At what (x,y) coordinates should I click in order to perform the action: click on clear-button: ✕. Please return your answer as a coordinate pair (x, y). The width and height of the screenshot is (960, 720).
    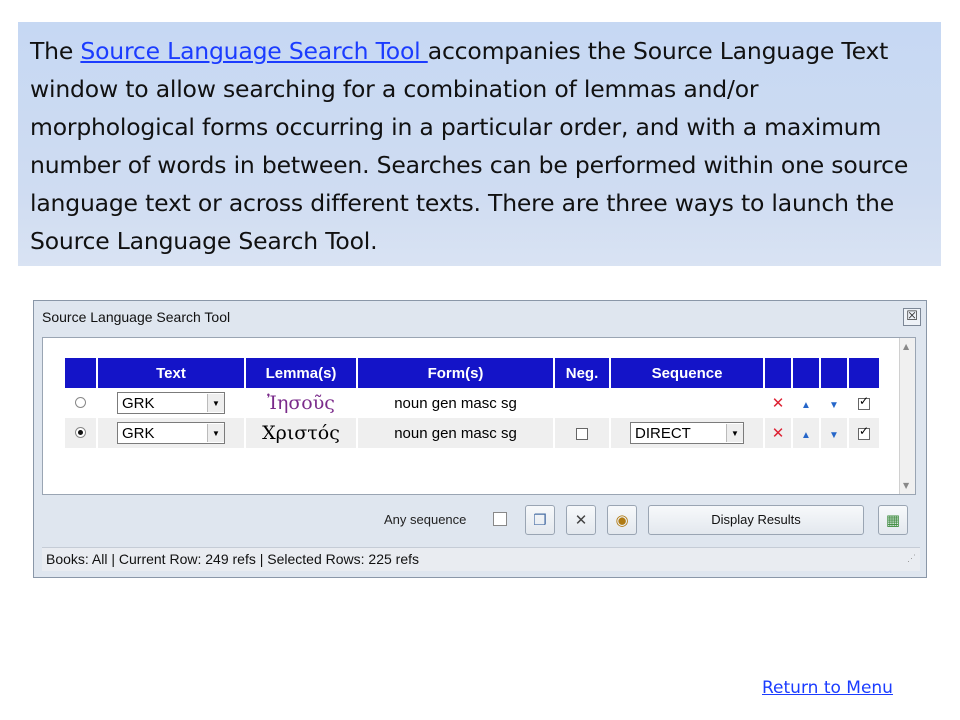
    Looking at the image, I should click on (581, 520).